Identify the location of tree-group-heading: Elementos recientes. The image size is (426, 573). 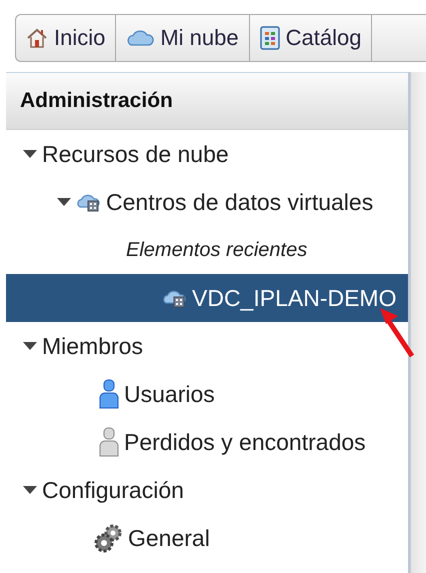
(216, 250).